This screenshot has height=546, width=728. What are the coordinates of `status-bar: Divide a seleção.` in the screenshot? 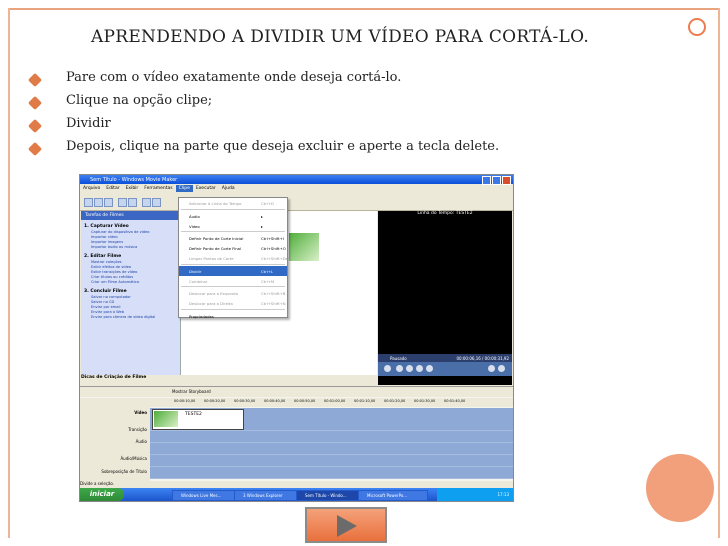 It's located at (296, 484).